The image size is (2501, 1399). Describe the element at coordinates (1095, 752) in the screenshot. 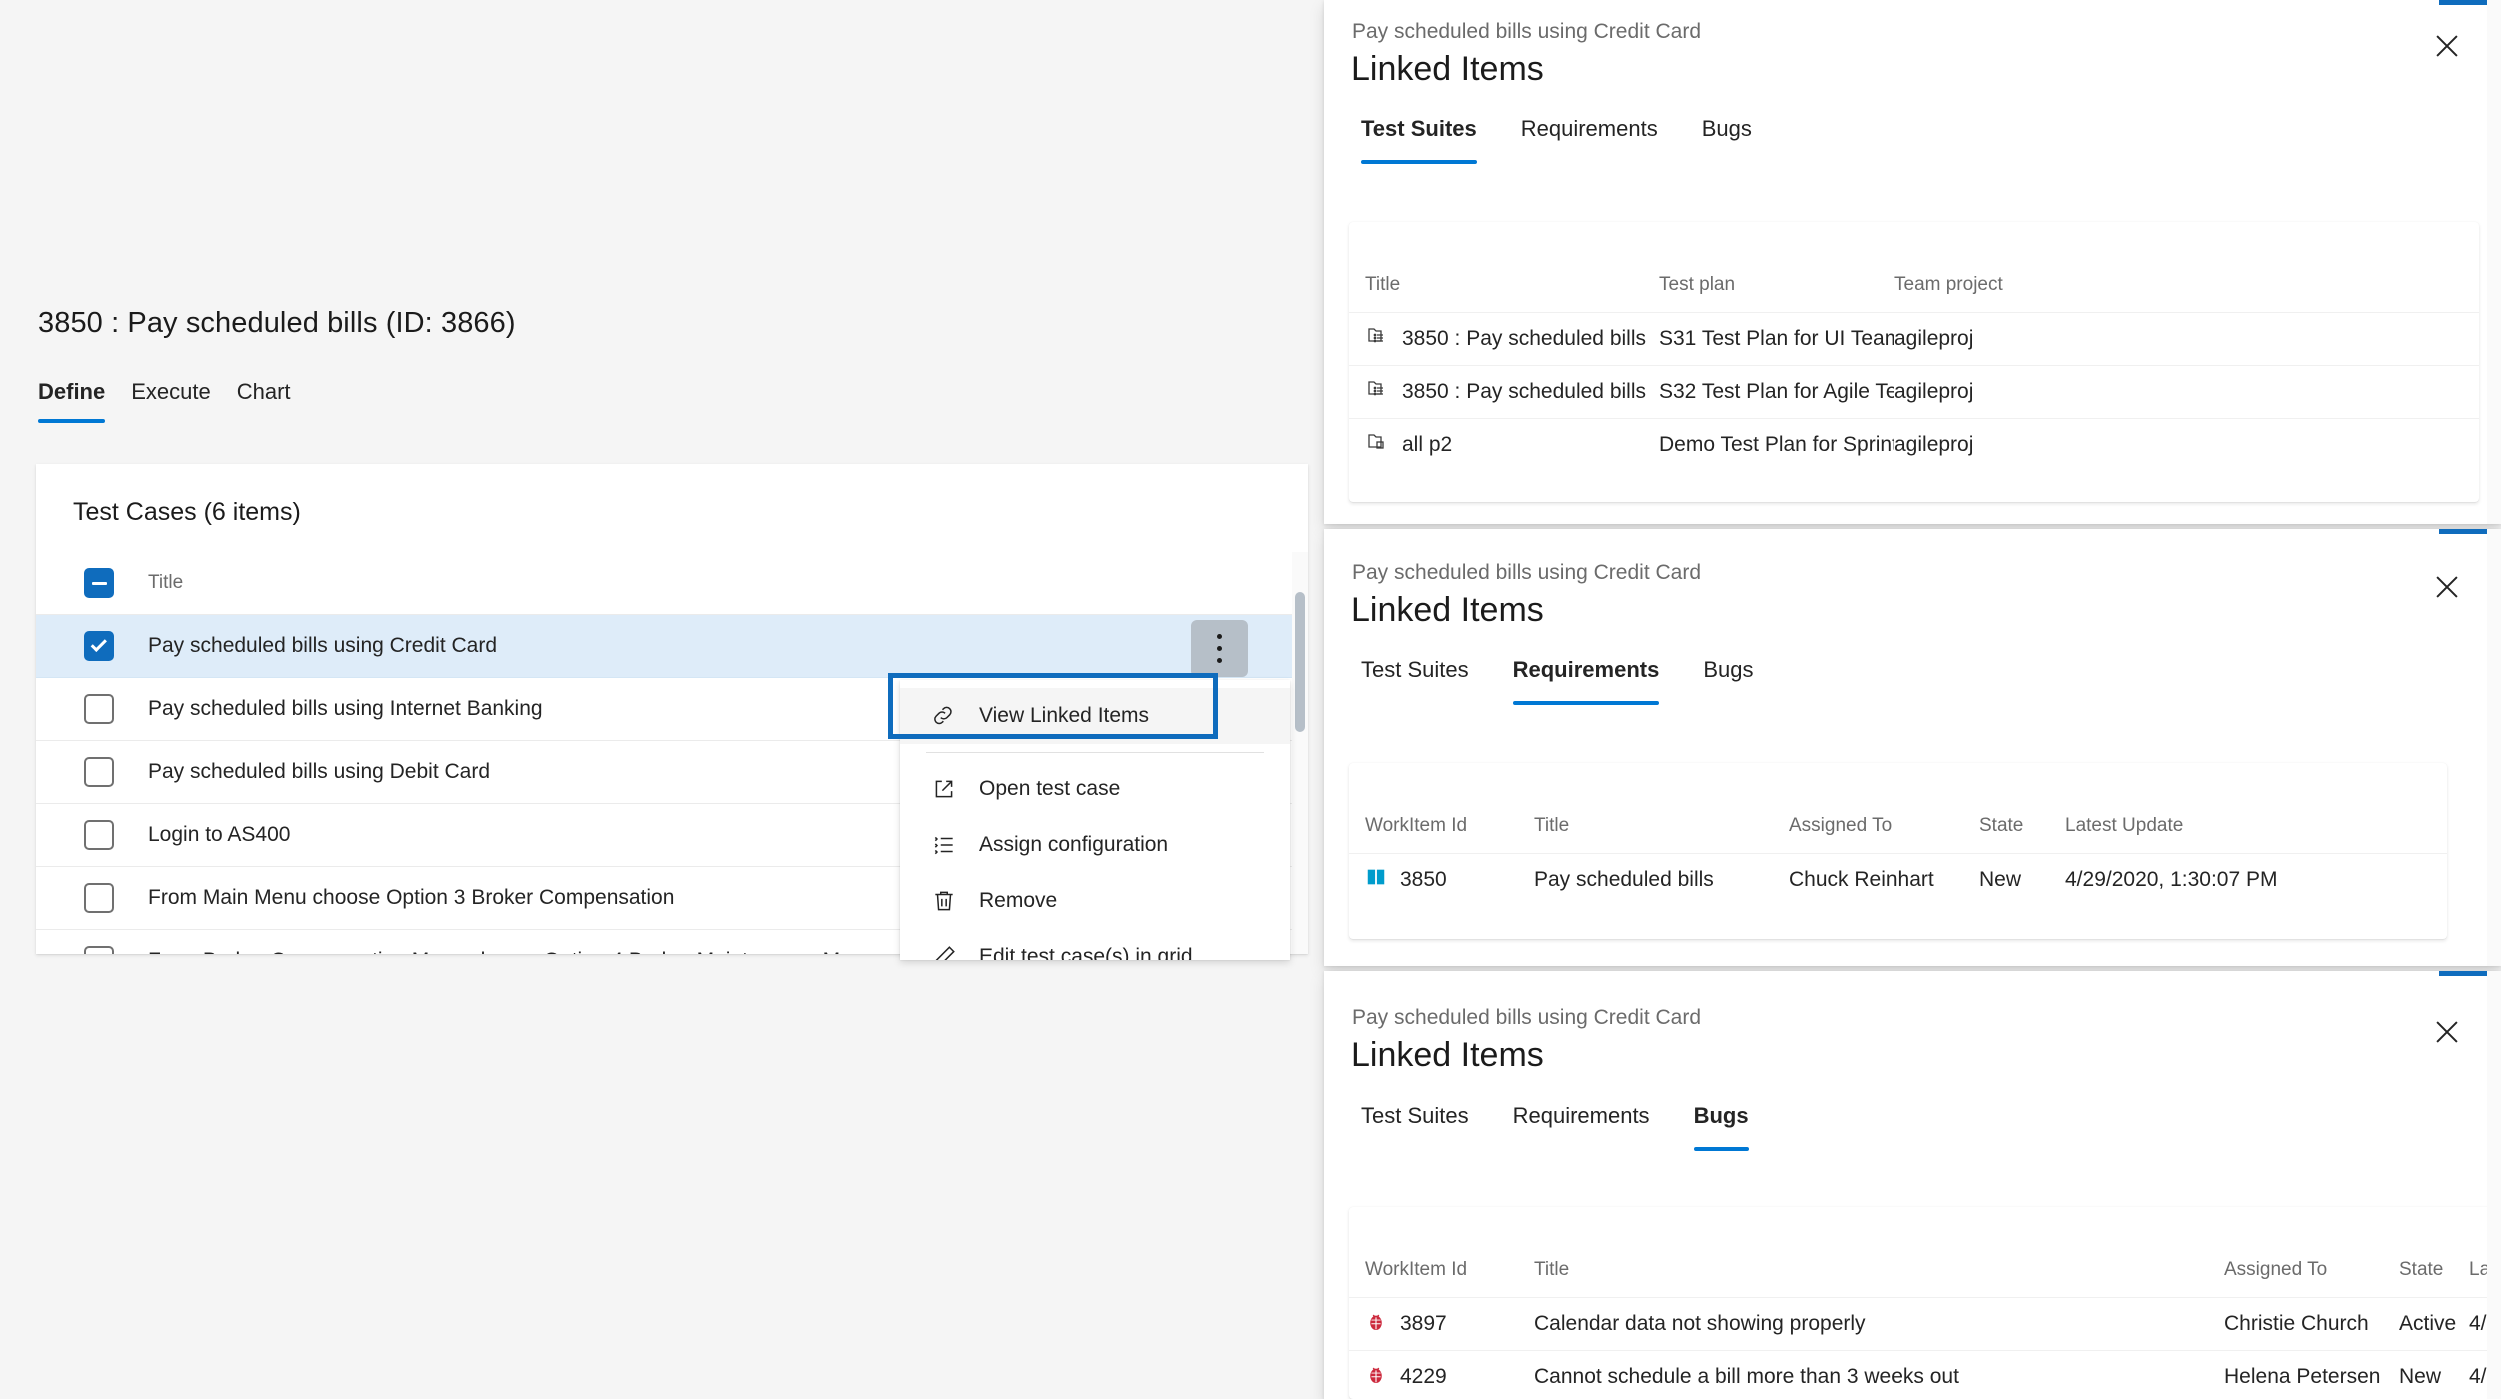

I see `menu-divider` at that location.